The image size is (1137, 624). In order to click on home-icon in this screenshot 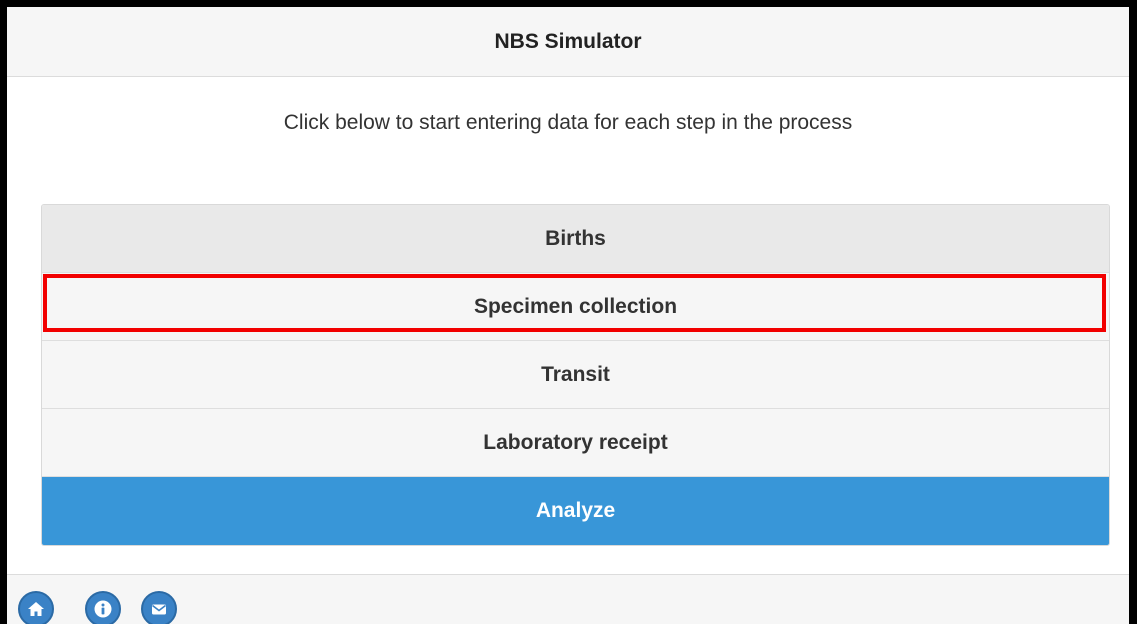, I will do `click(36, 609)`.